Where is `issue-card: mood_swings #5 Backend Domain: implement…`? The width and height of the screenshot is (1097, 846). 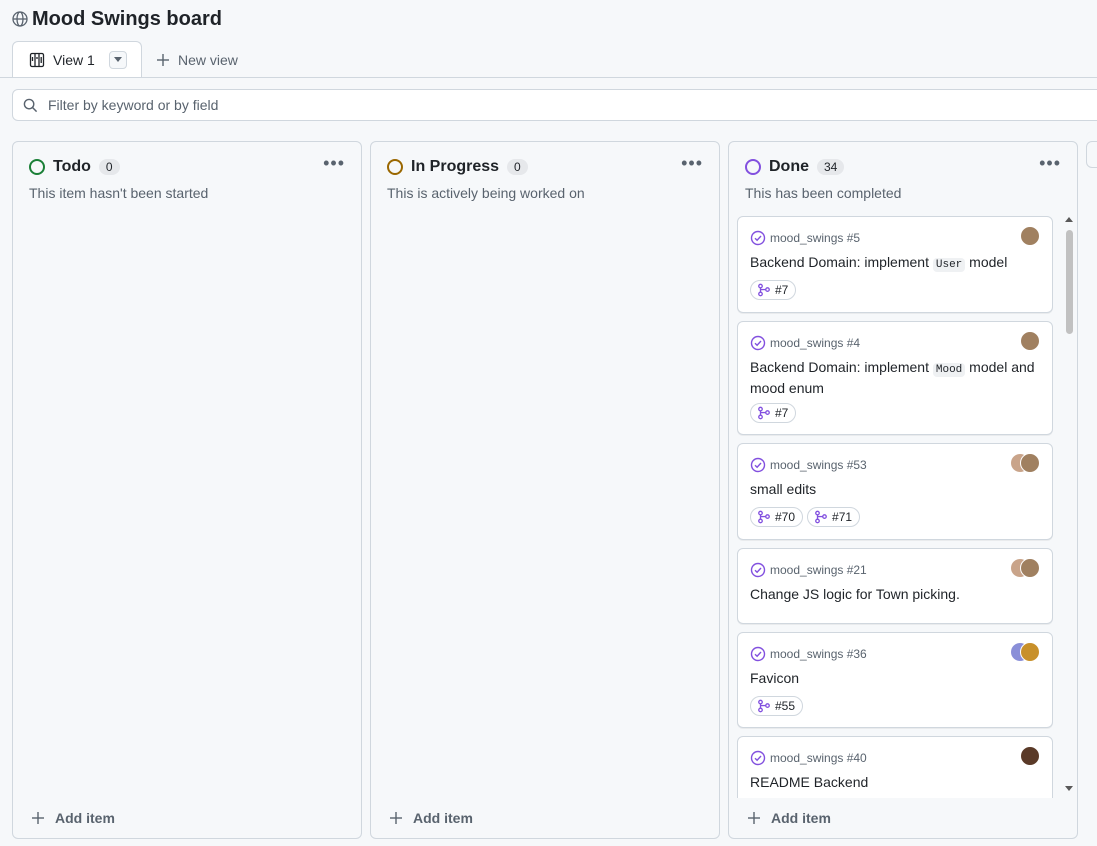
issue-card: mood_swings #5 Backend Domain: implement… is located at coordinates (895, 264).